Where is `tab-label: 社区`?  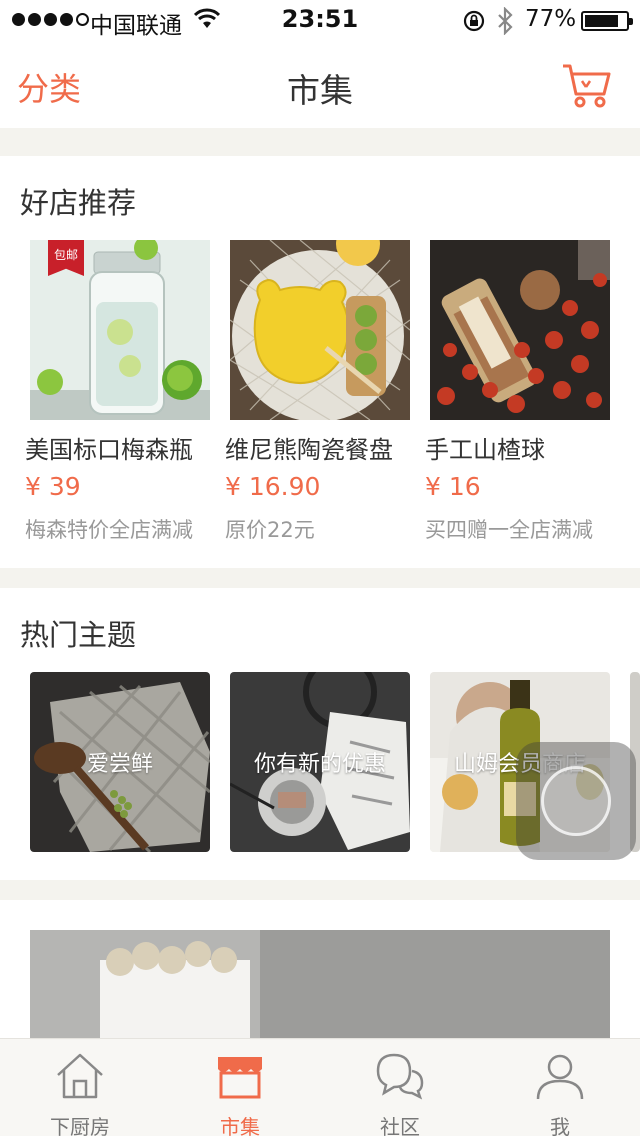
tab-label: 社区 is located at coordinates (400, 1125).